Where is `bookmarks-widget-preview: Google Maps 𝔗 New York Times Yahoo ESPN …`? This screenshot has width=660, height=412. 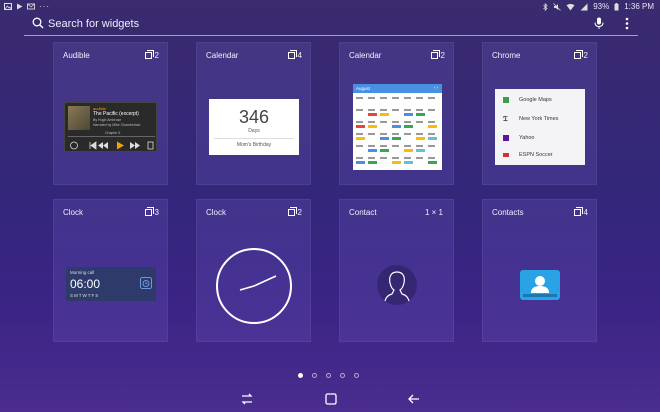
bookmarks-widget-preview: Google Maps 𝔗 New York Times Yahoo ESPN … is located at coordinates (540, 127).